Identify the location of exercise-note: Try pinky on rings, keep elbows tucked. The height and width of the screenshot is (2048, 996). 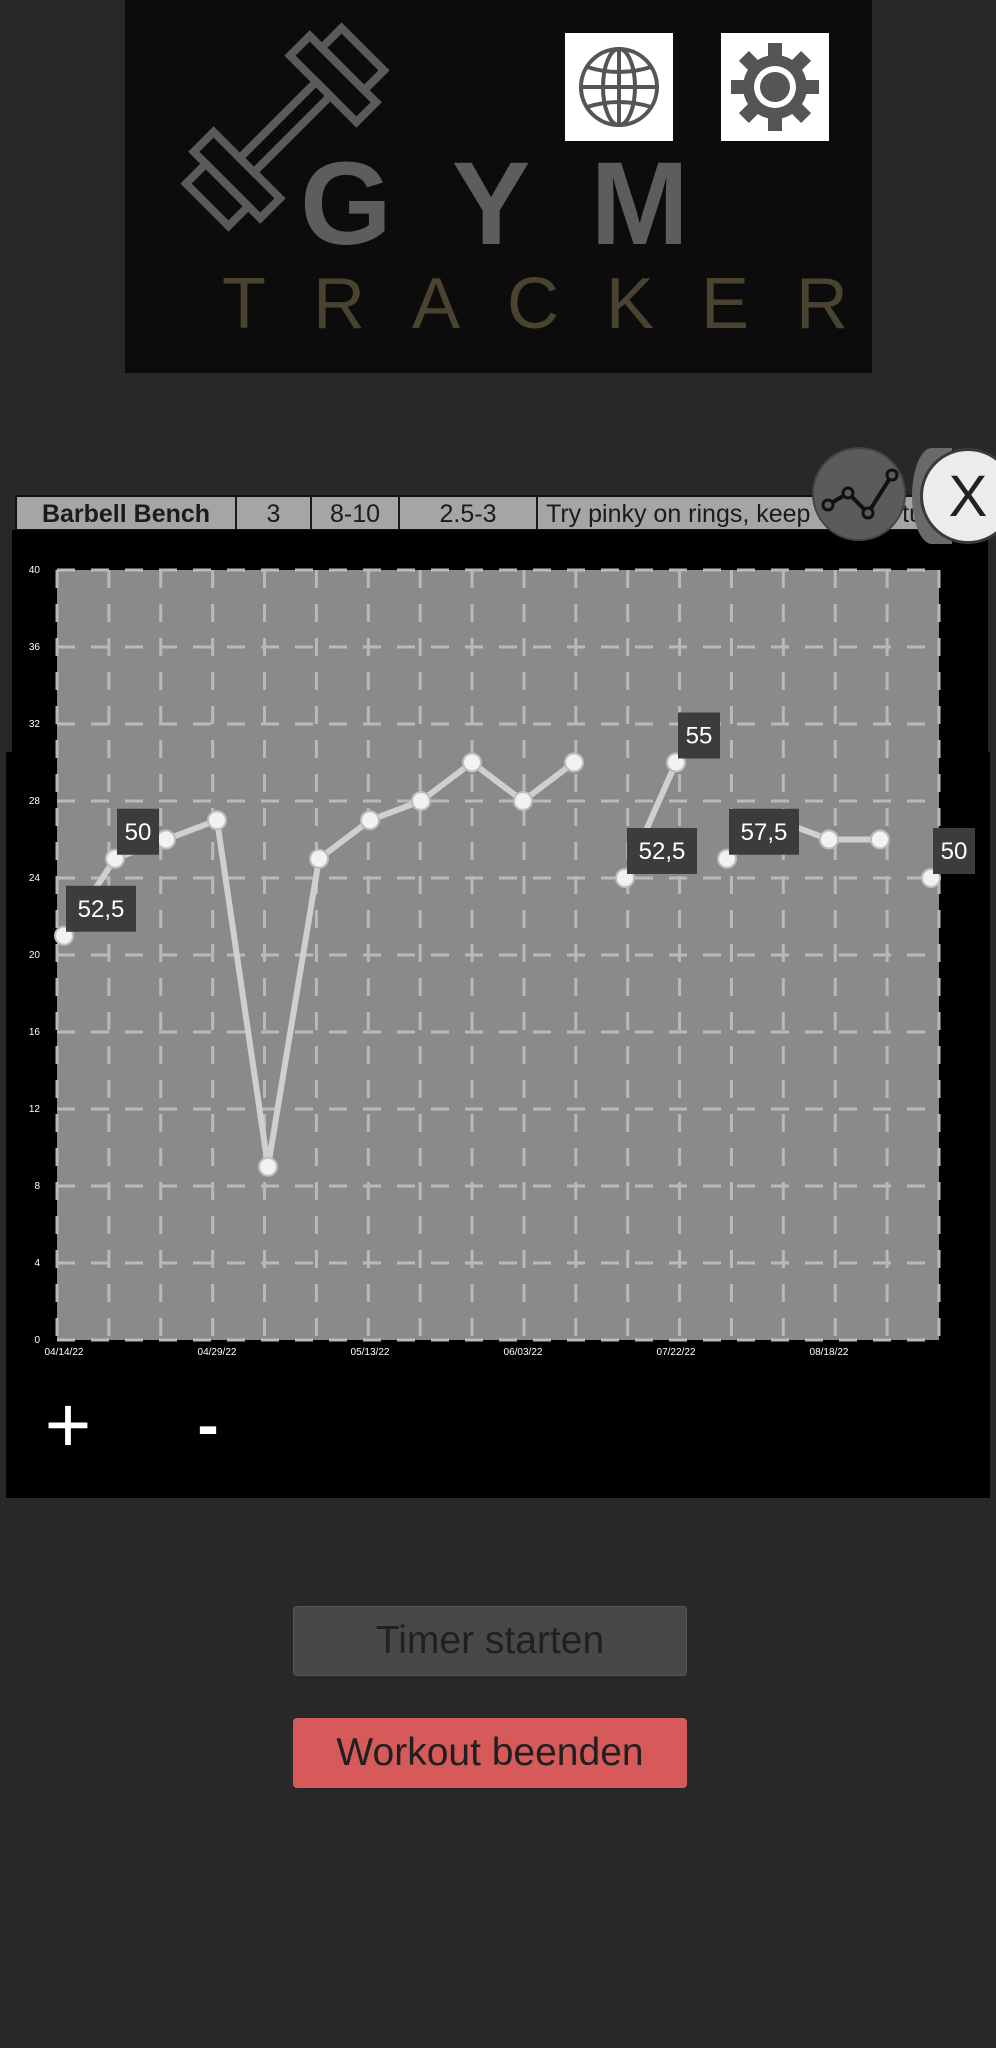
(760, 514).